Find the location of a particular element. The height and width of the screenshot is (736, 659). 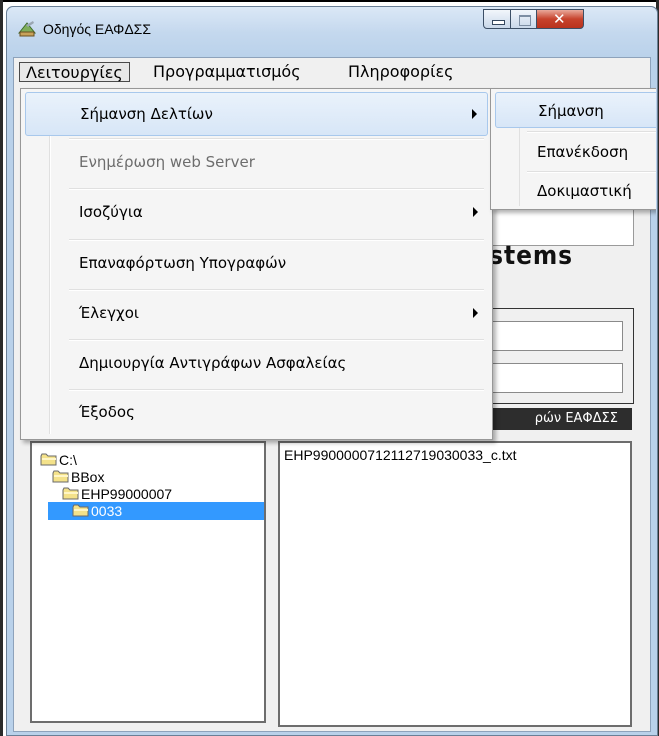

submenu-item-simansi: Σήμανση is located at coordinates (575, 110).